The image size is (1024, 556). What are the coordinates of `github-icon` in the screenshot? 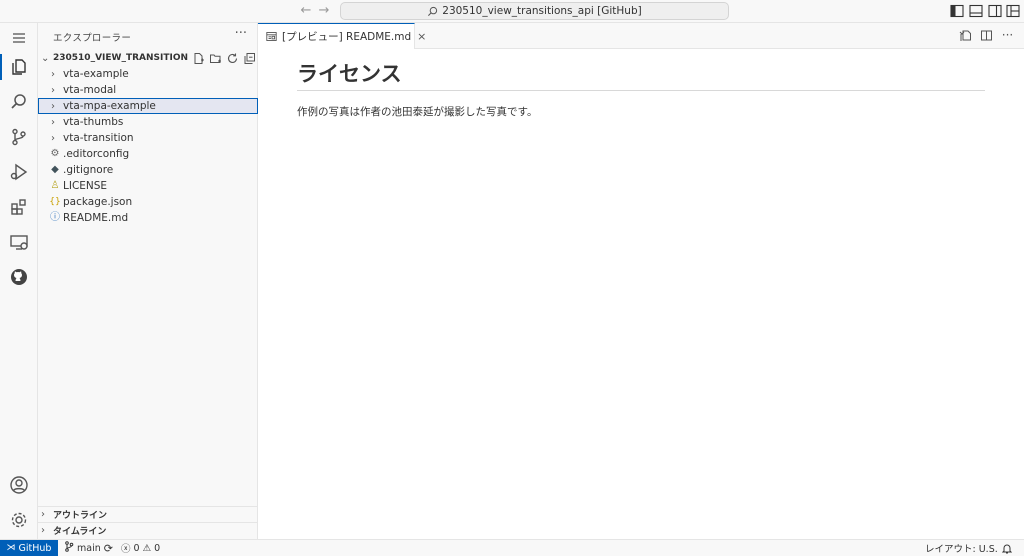 It's located at (19, 277).